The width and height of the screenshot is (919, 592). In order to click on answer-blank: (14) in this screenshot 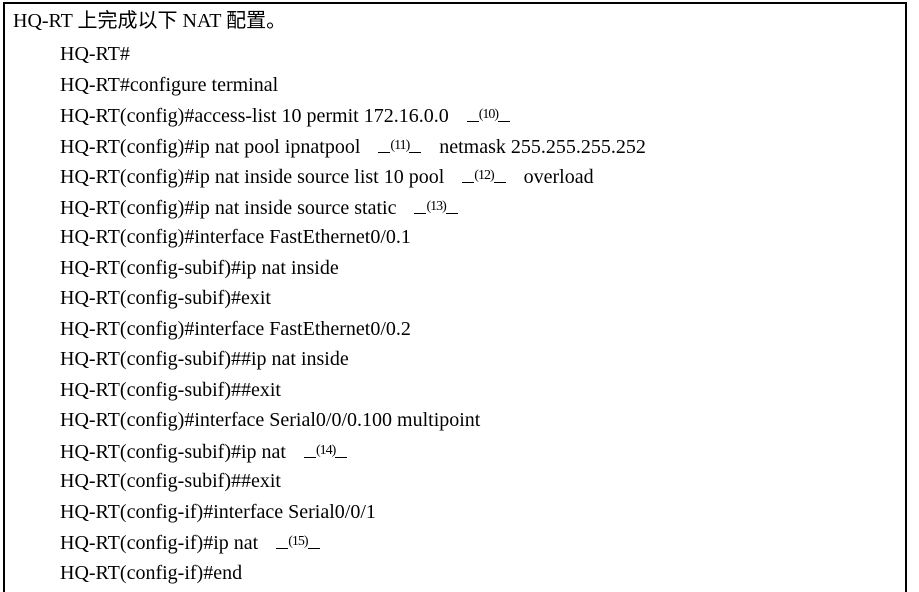, I will do `click(325, 452)`.